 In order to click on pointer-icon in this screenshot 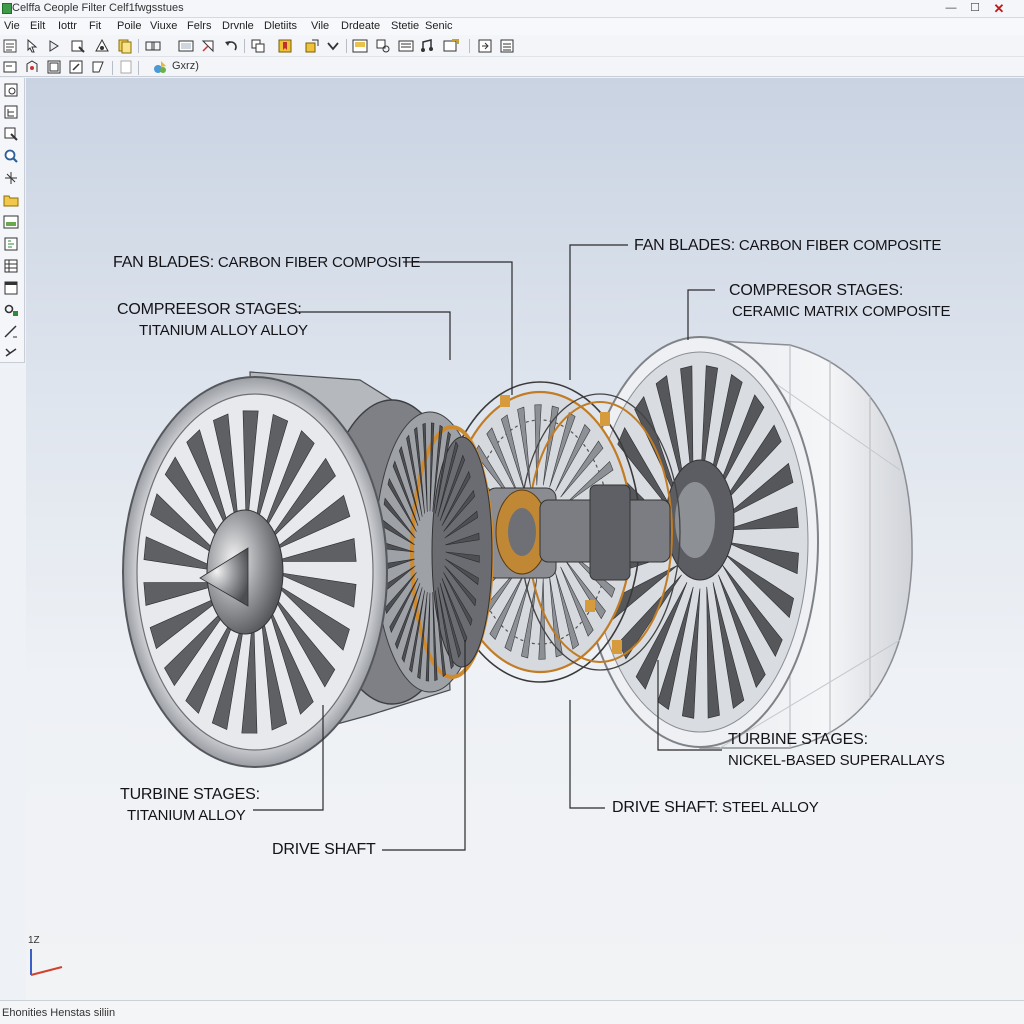, I will do `click(32, 46)`.